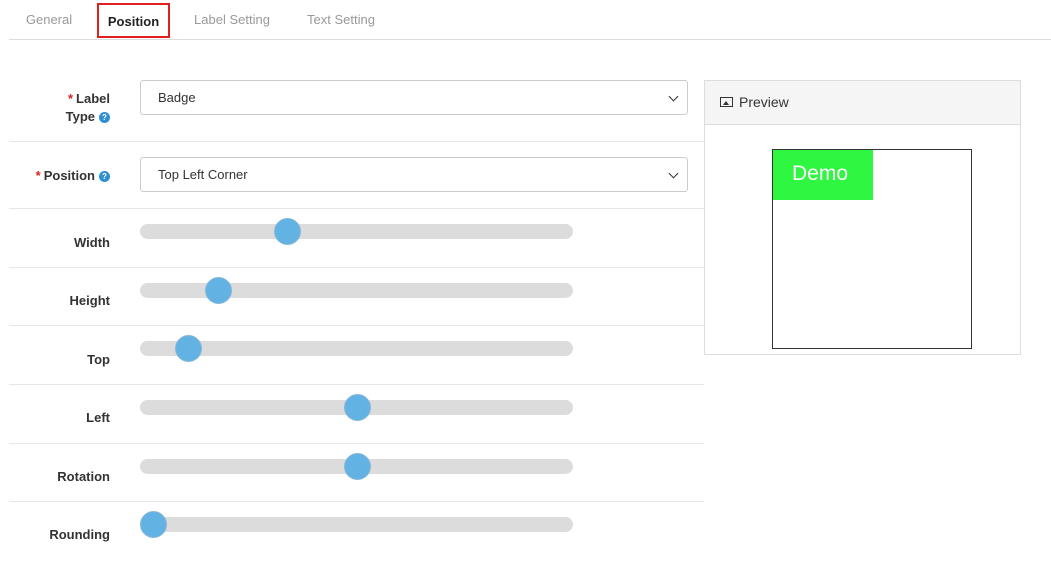 The height and width of the screenshot is (573, 1051). I want to click on position-select: Top Left Corner, so click(414, 174).